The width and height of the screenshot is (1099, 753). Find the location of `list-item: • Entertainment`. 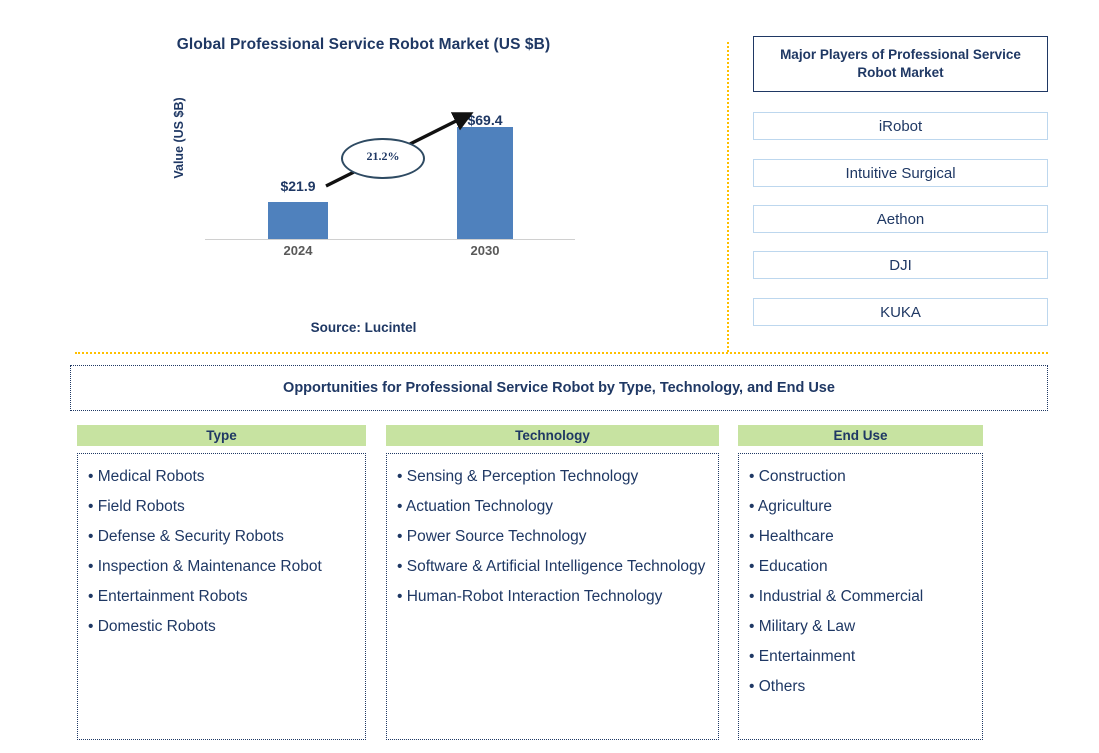

list-item: • Entertainment is located at coordinates (802, 656).